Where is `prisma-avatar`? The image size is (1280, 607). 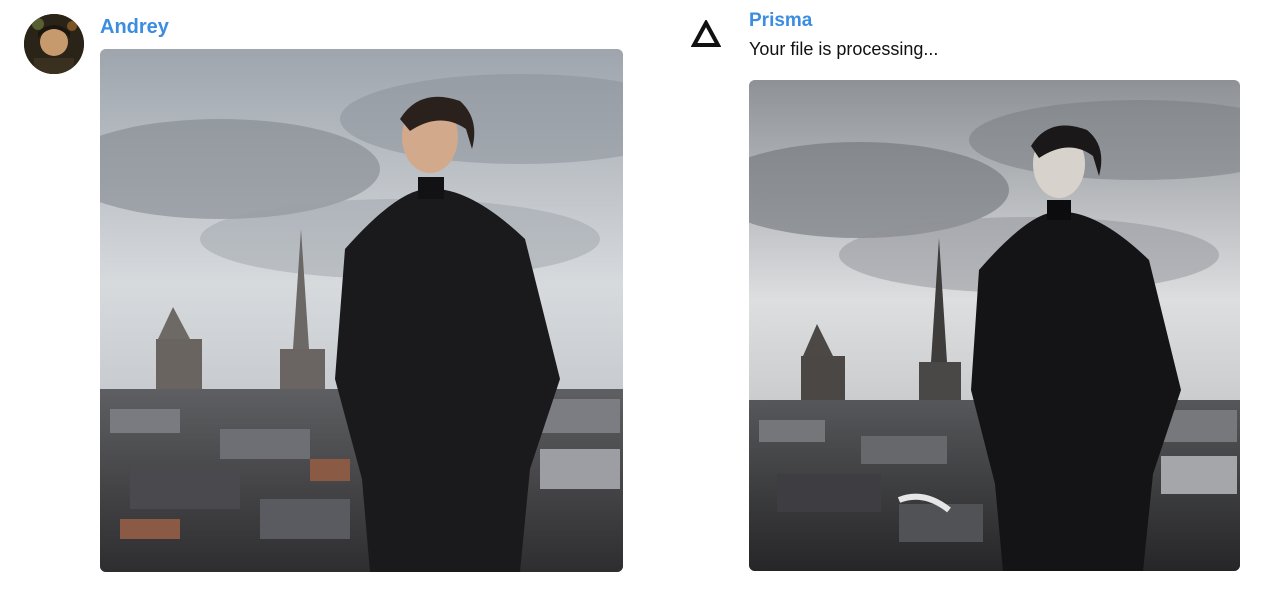 prisma-avatar is located at coordinates (706, 35).